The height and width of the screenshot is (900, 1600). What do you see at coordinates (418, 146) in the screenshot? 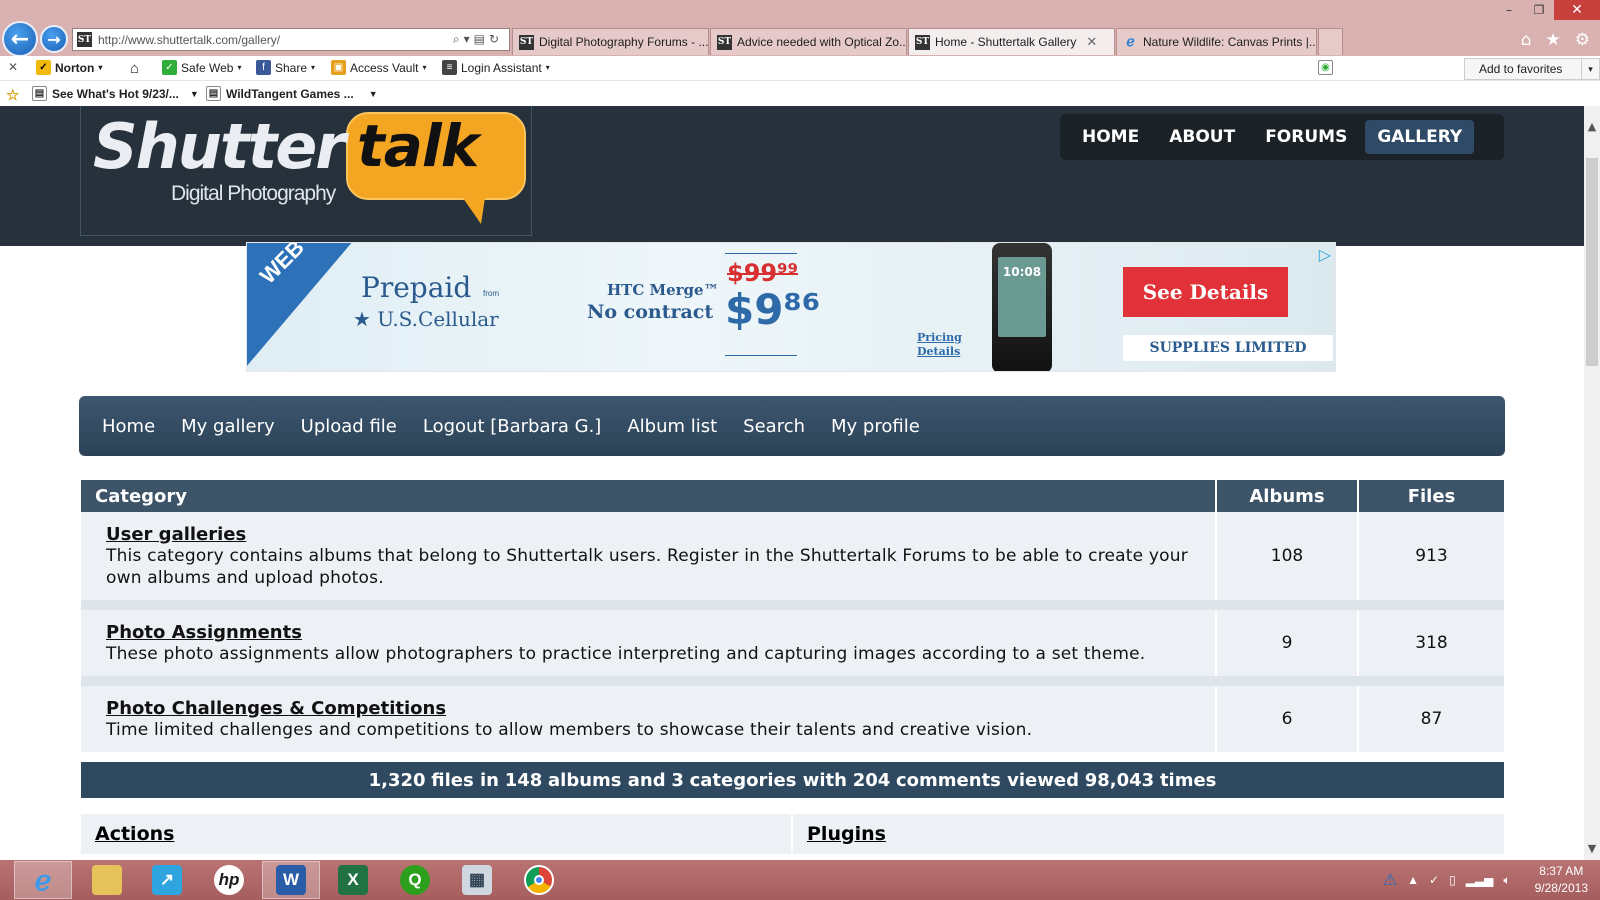
I see `logo-word-talk: talk` at bounding box center [418, 146].